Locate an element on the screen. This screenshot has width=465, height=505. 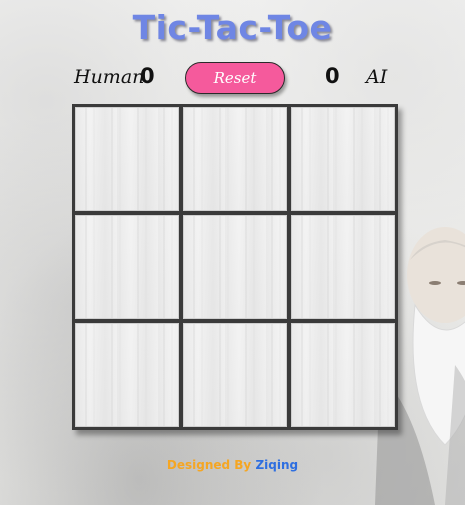
footer-credit: Designed By Ziqing is located at coordinates (232, 465).